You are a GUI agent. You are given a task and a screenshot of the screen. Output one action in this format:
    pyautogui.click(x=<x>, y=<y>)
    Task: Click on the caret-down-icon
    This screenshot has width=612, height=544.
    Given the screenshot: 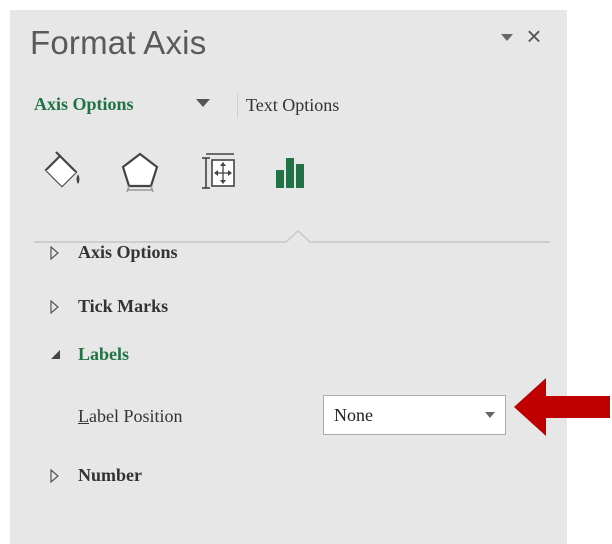 What is the action you would take?
    pyautogui.click(x=507, y=37)
    